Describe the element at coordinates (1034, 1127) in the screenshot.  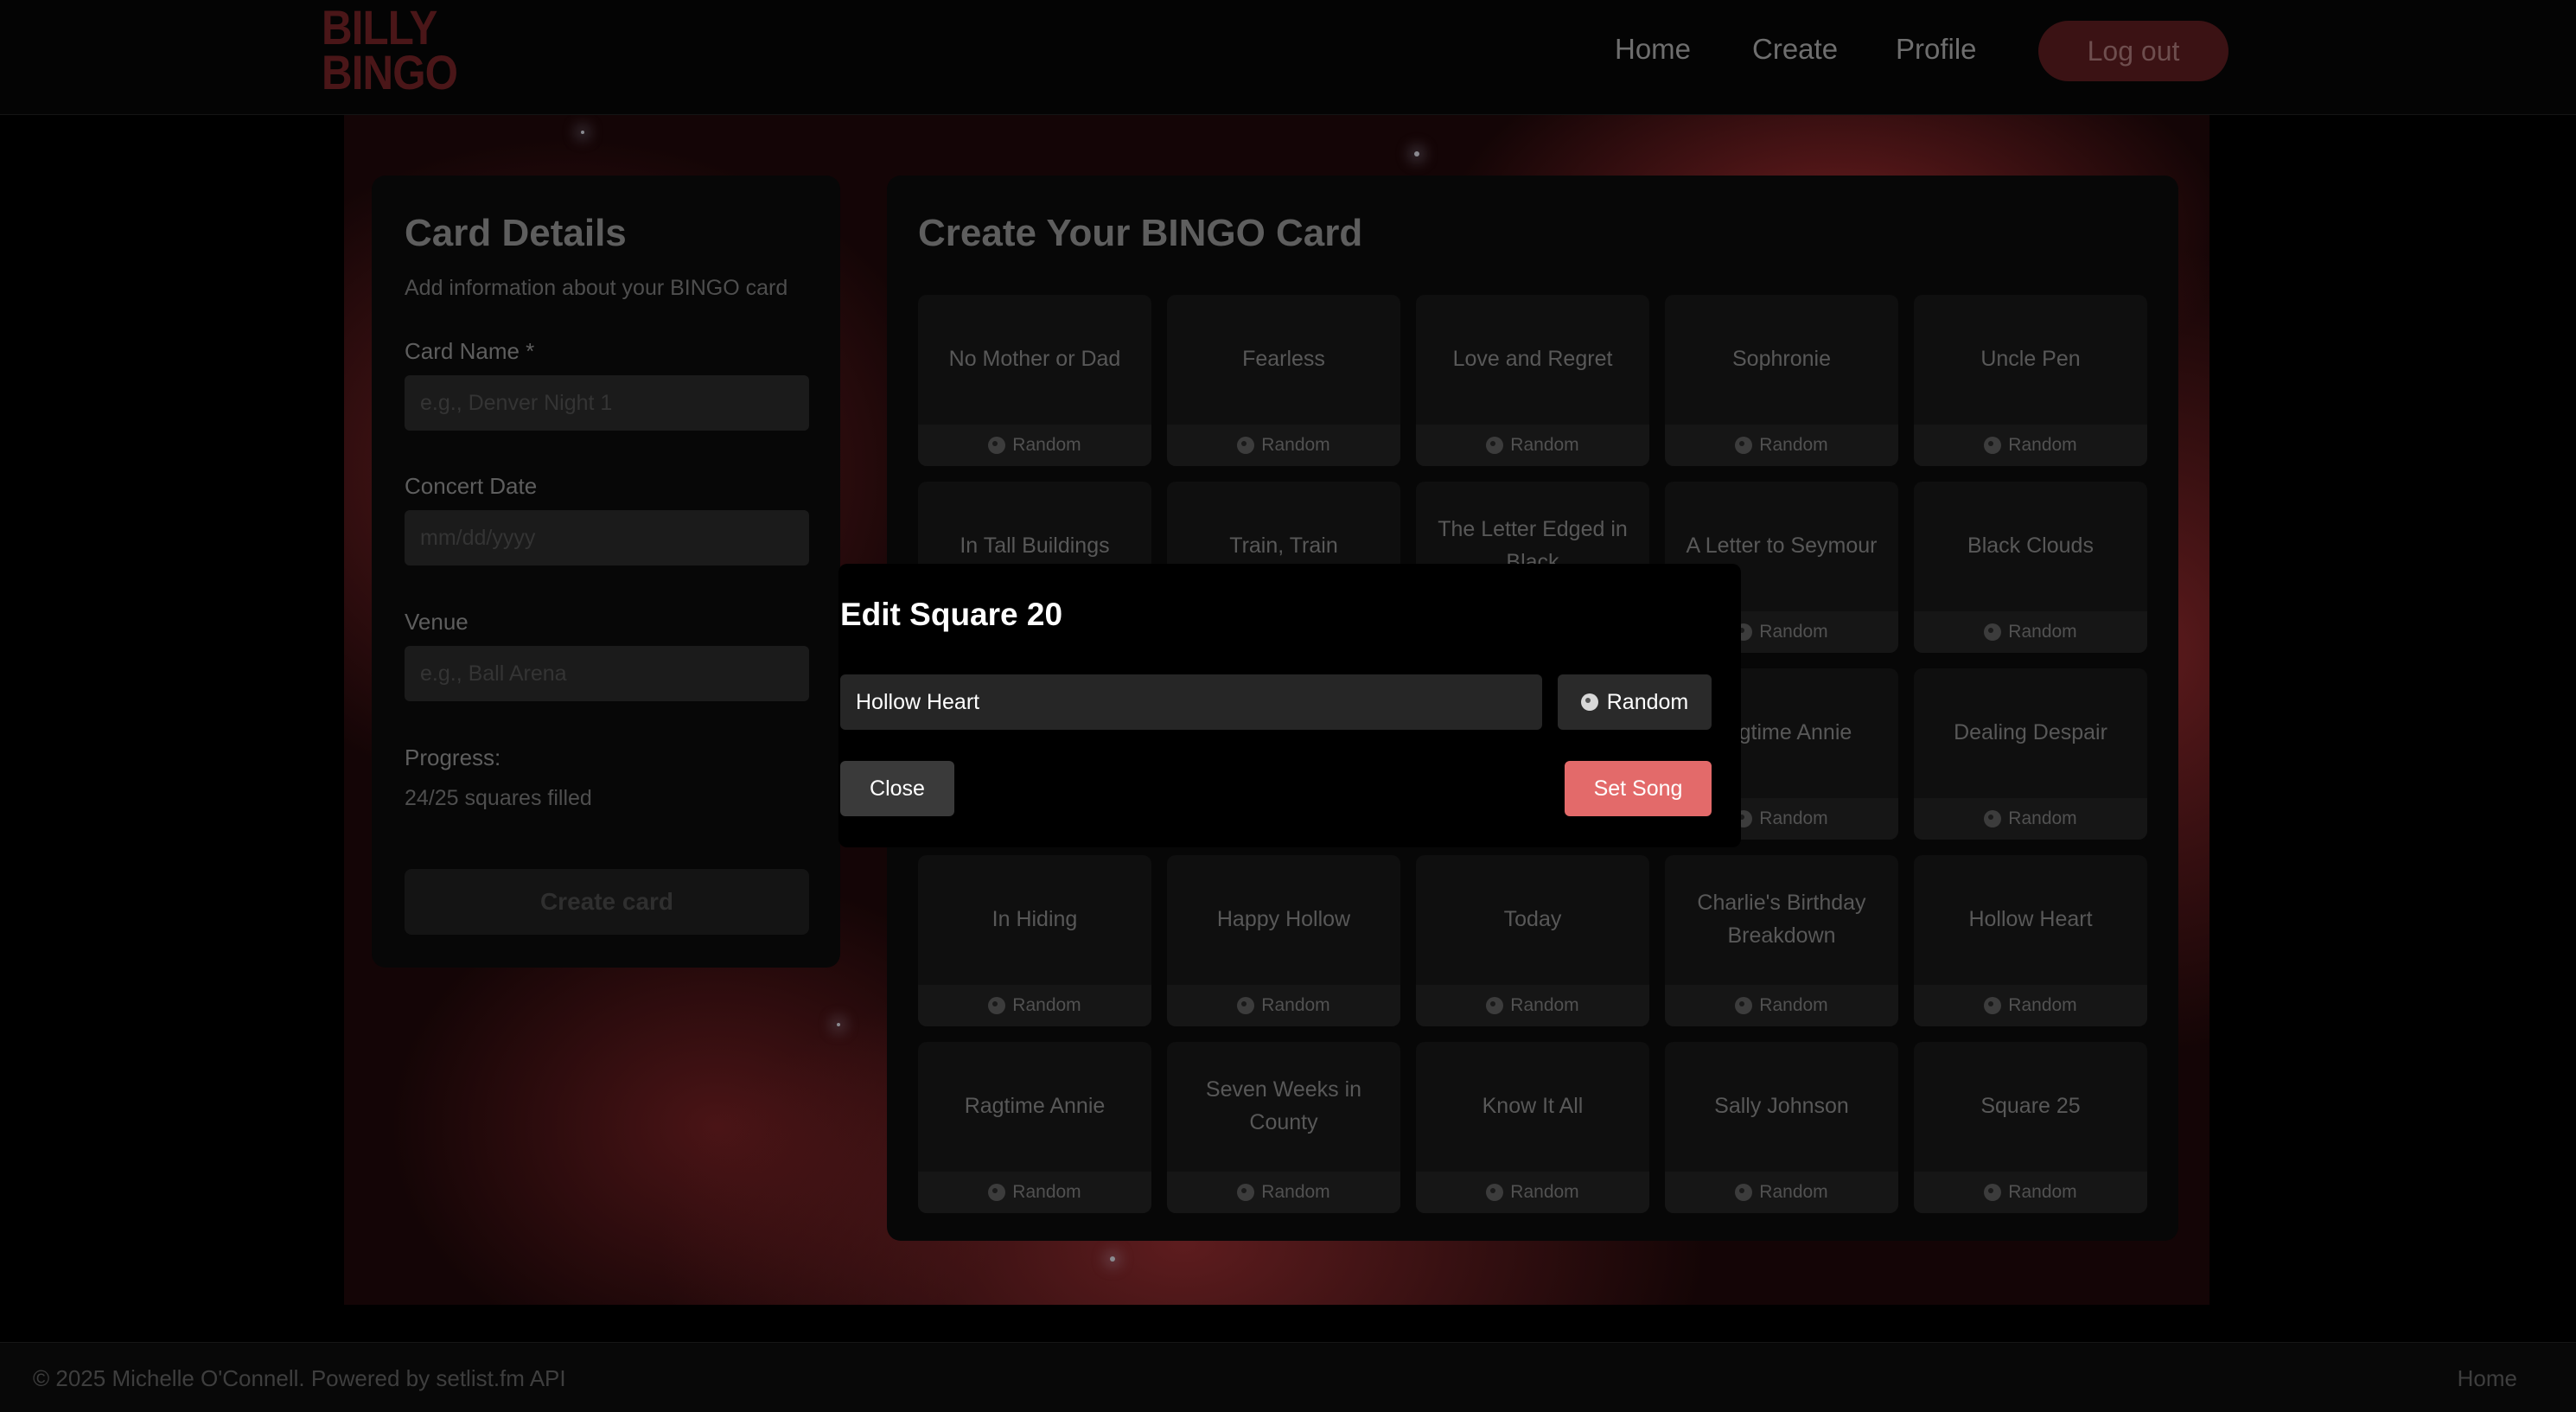
I see `bingo-square: Ragtime Annie Random` at that location.